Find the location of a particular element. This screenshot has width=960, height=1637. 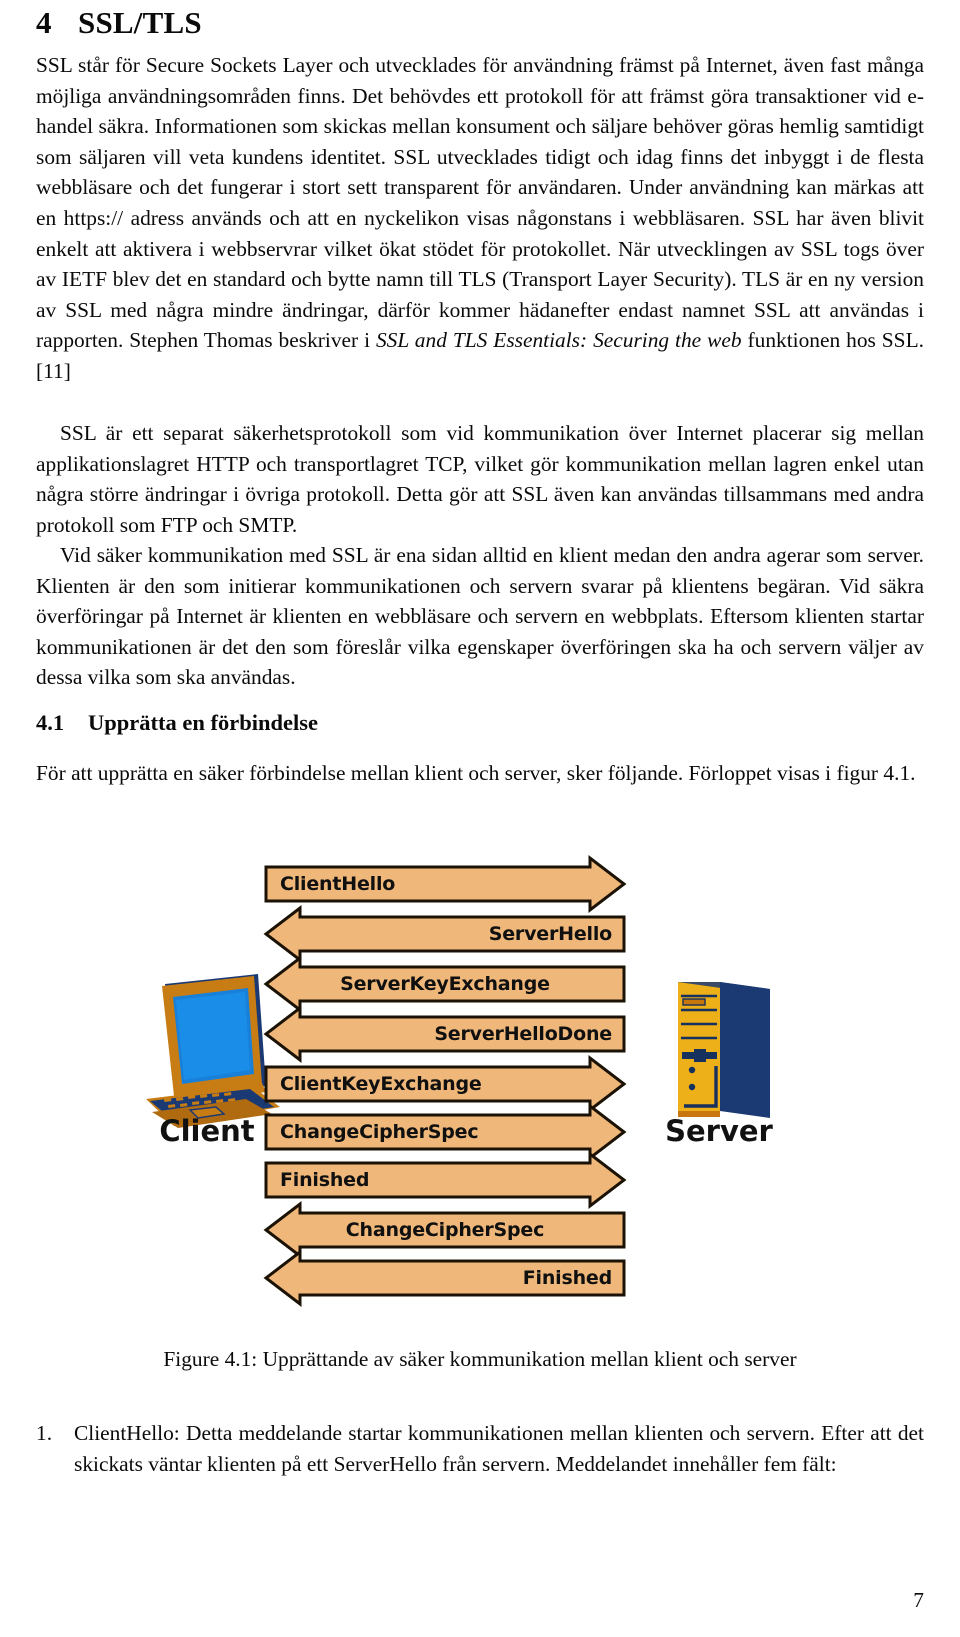

subsection-title: Upprätta en förbindelse is located at coordinates (203, 722).